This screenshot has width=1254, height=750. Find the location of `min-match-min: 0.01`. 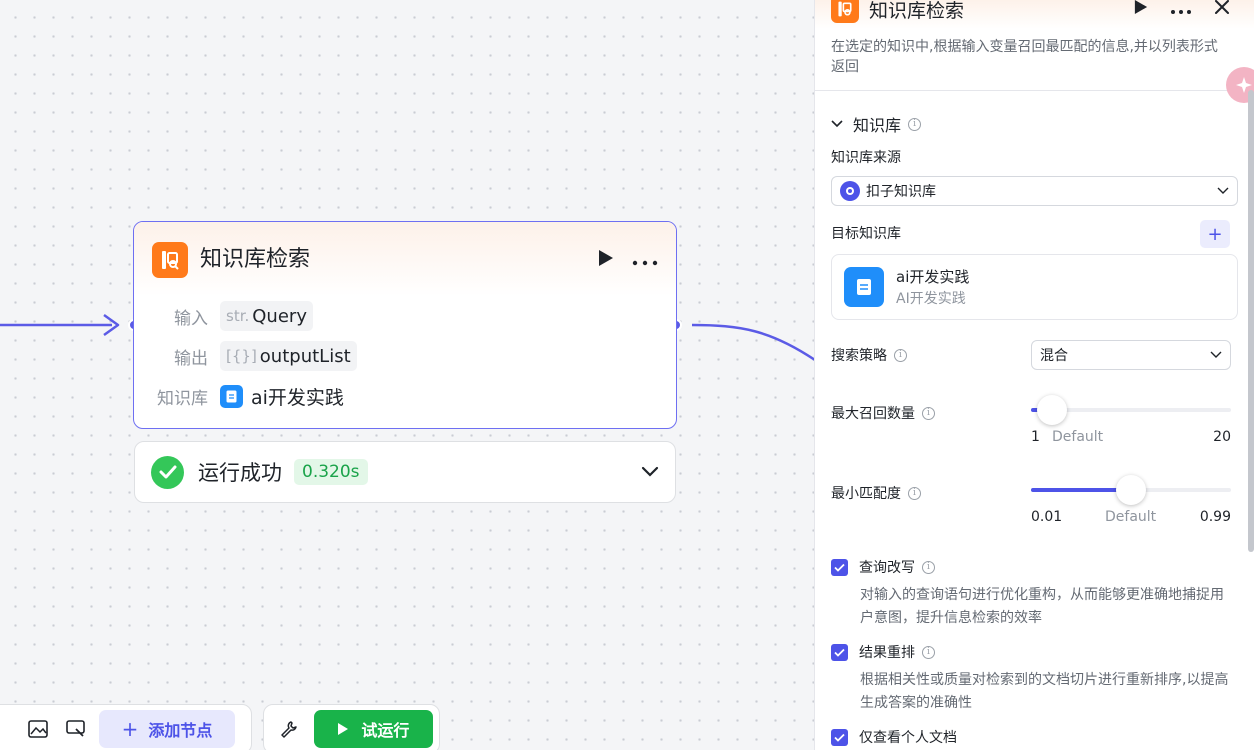

min-match-min: 0.01 is located at coordinates (1047, 517).